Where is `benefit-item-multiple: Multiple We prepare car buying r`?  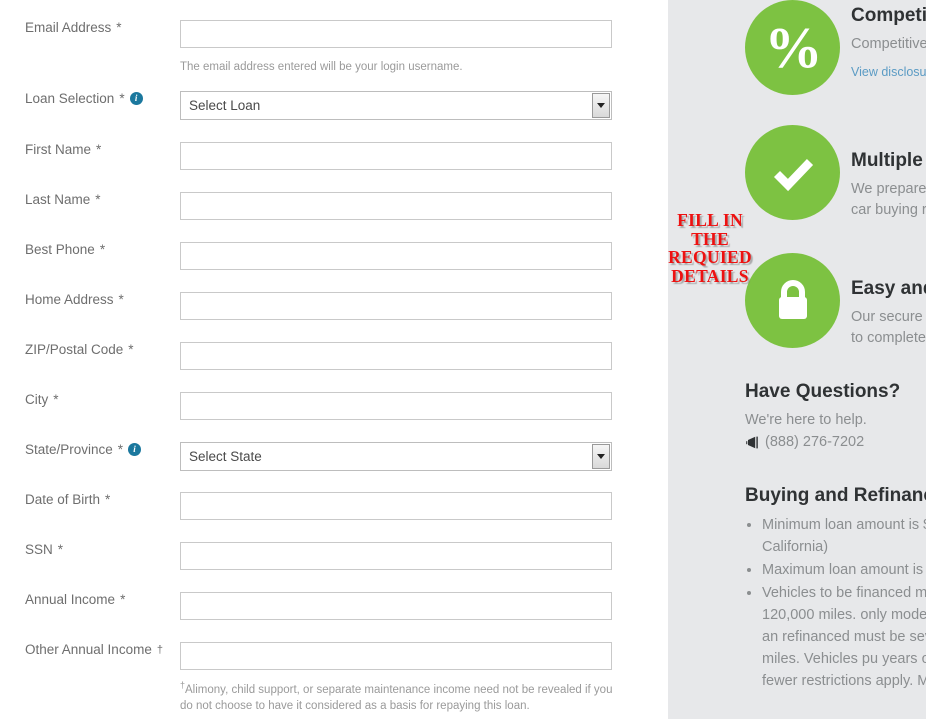 benefit-item-multiple: Multiple We prepare car buying r is located at coordinates (797, 190).